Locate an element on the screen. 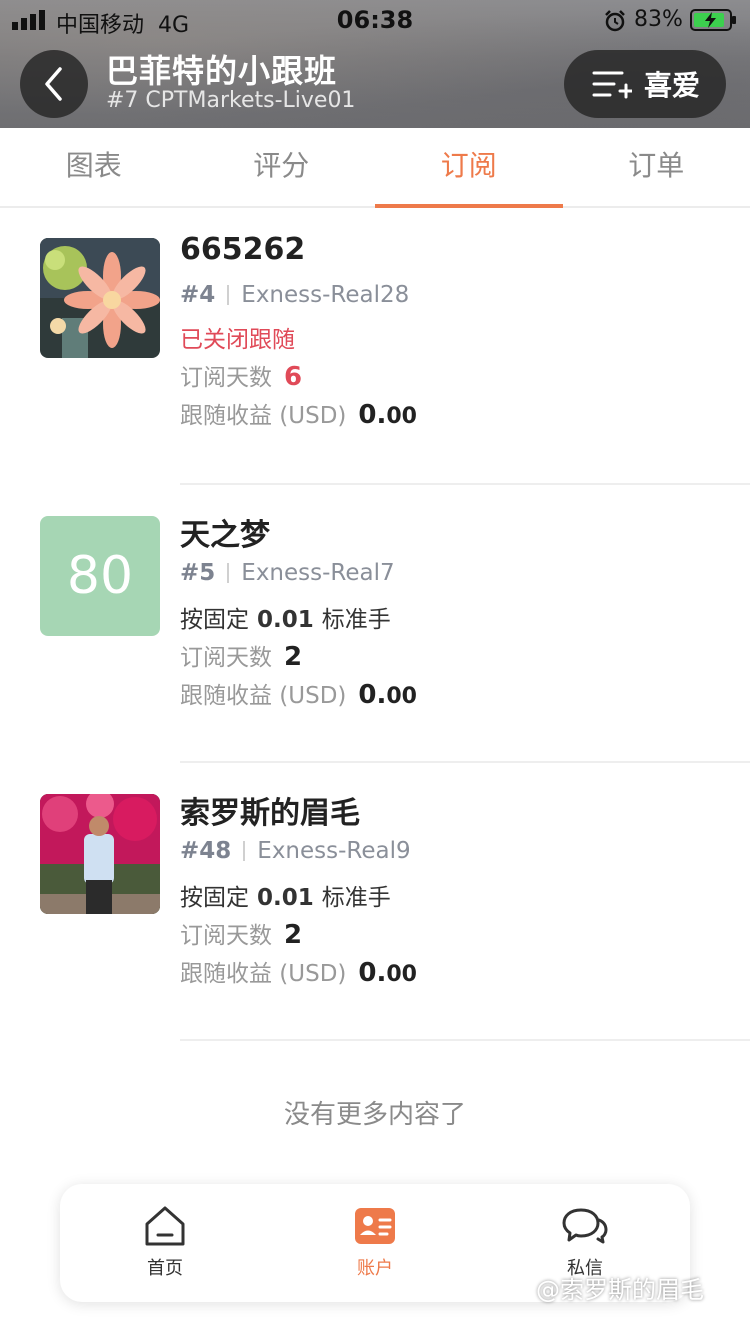 This screenshot has width=750, height=1334. follow-status: 已关闭跟随 is located at coordinates (237, 340).